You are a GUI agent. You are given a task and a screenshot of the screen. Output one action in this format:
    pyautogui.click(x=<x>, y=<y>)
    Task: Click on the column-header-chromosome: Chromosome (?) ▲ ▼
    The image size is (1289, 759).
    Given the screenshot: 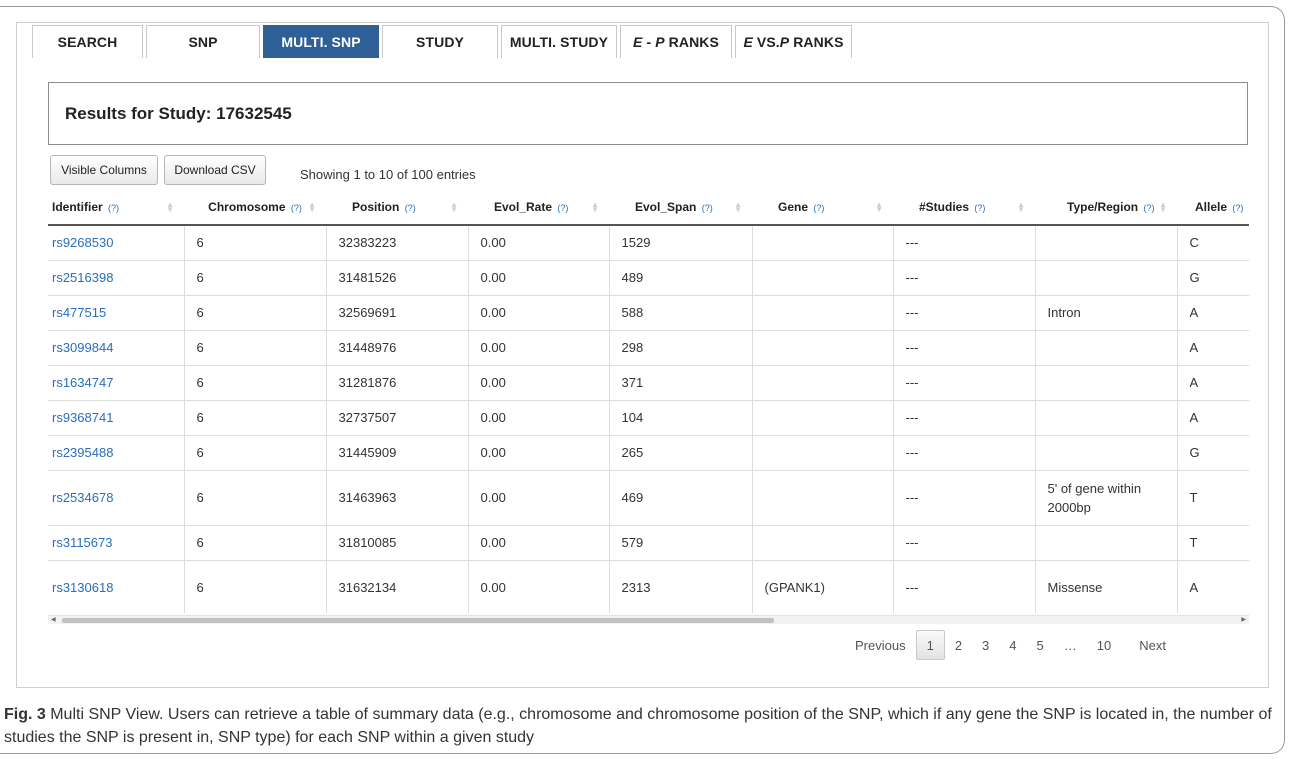 What is the action you would take?
    pyautogui.click(x=255, y=208)
    